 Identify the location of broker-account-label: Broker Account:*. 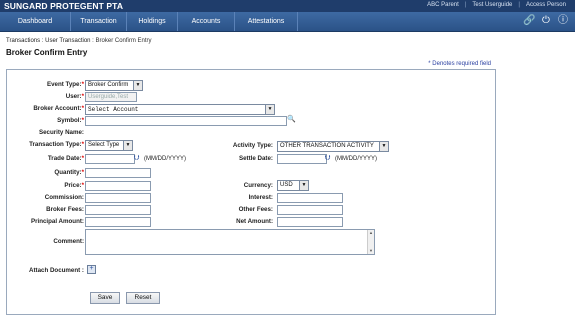
(58, 108).